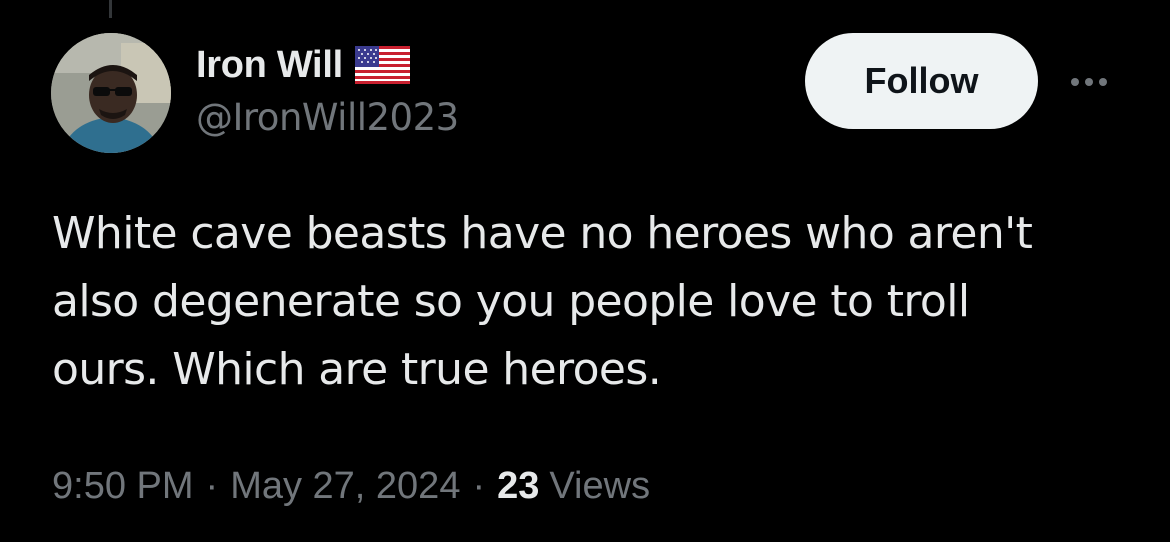 Image resolution: width=1170 pixels, height=542 pixels. What do you see at coordinates (357, 369) in the screenshot?
I see `post-text-line: ours. Which are true heroes.` at bounding box center [357, 369].